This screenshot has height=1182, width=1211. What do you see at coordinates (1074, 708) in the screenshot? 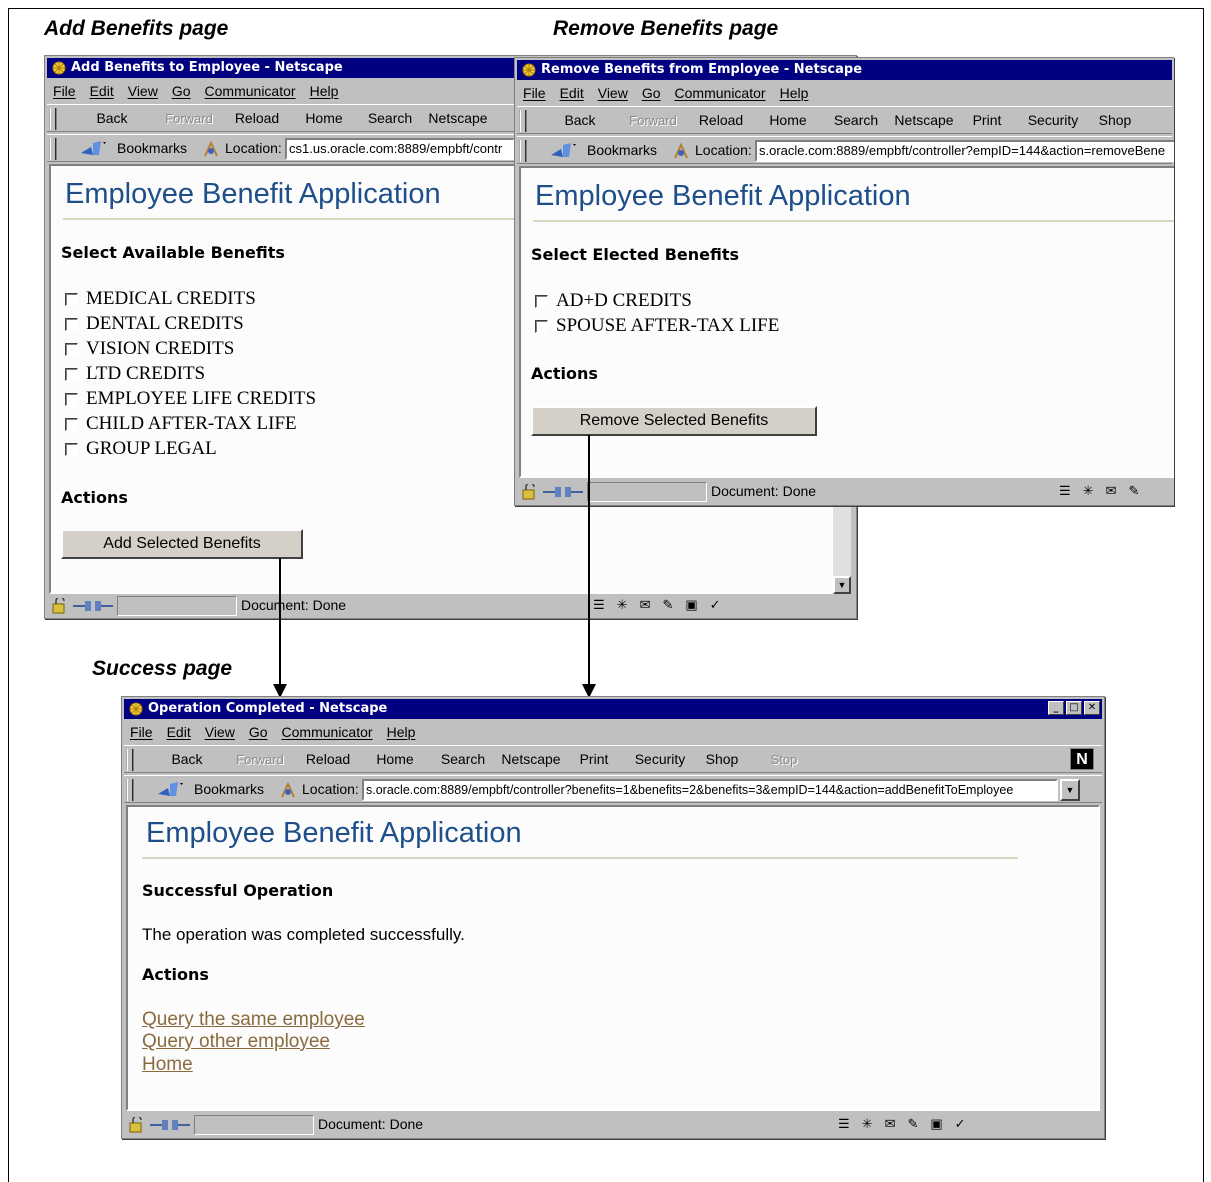
I see `maximize-button: □` at bounding box center [1074, 708].